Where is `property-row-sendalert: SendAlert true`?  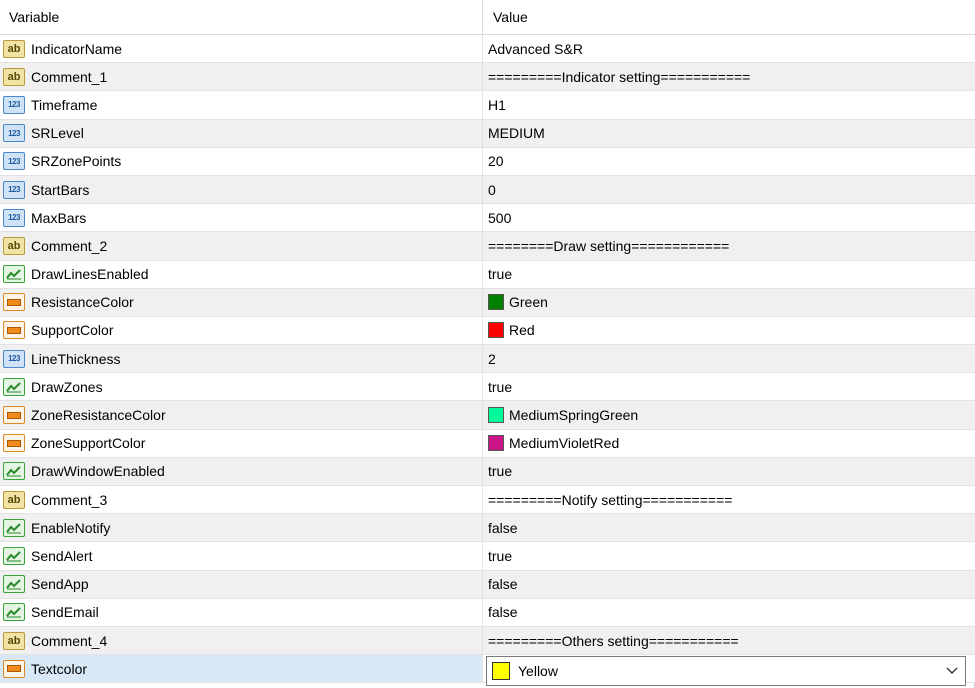 property-row-sendalert: SendAlert true is located at coordinates (487, 556).